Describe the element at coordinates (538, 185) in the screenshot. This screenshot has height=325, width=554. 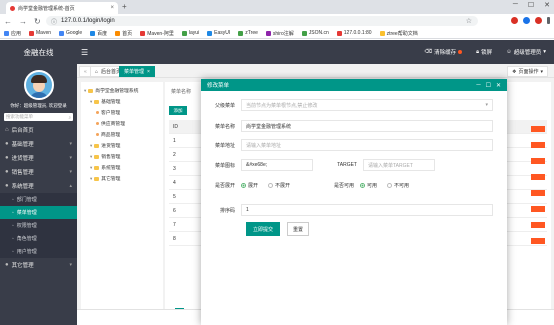
I see `row-actions` at that location.